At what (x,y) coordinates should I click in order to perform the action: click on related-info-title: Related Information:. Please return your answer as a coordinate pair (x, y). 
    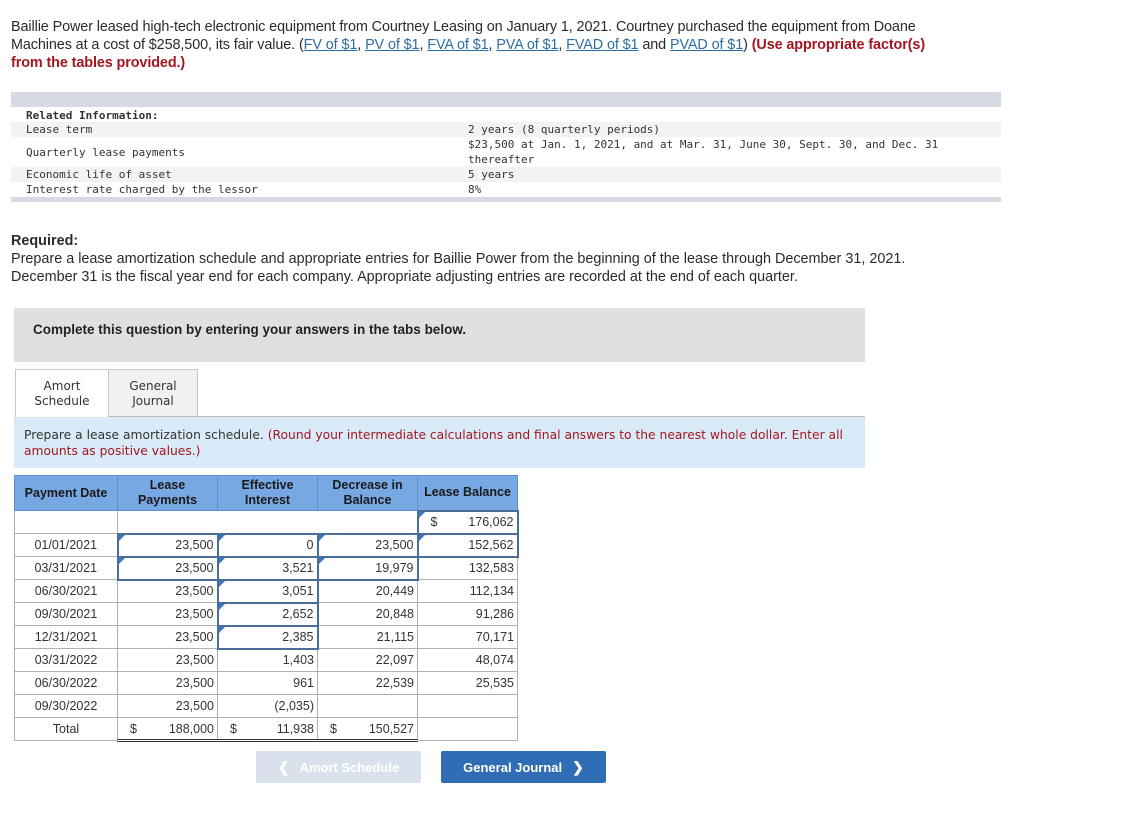
    Looking at the image, I should click on (92, 115).